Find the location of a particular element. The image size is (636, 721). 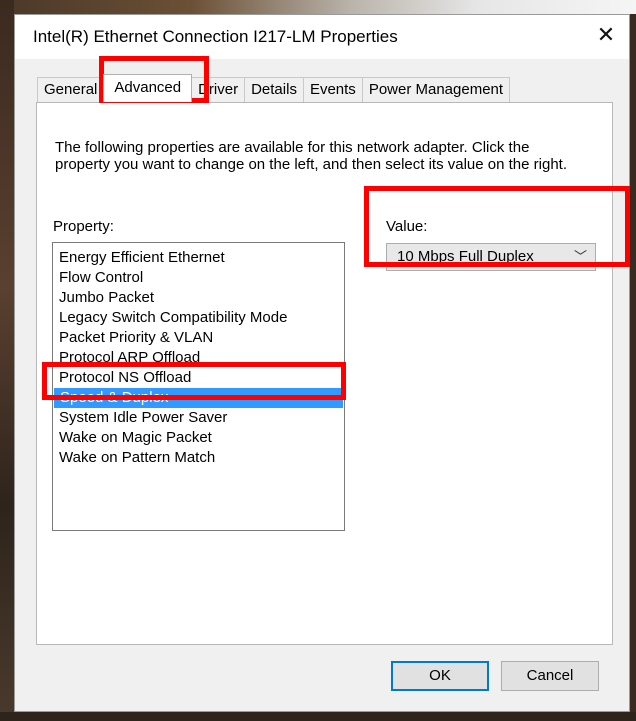

property-item-packet-priority-vlan: Packet Priority & VLAN is located at coordinates (198, 338).